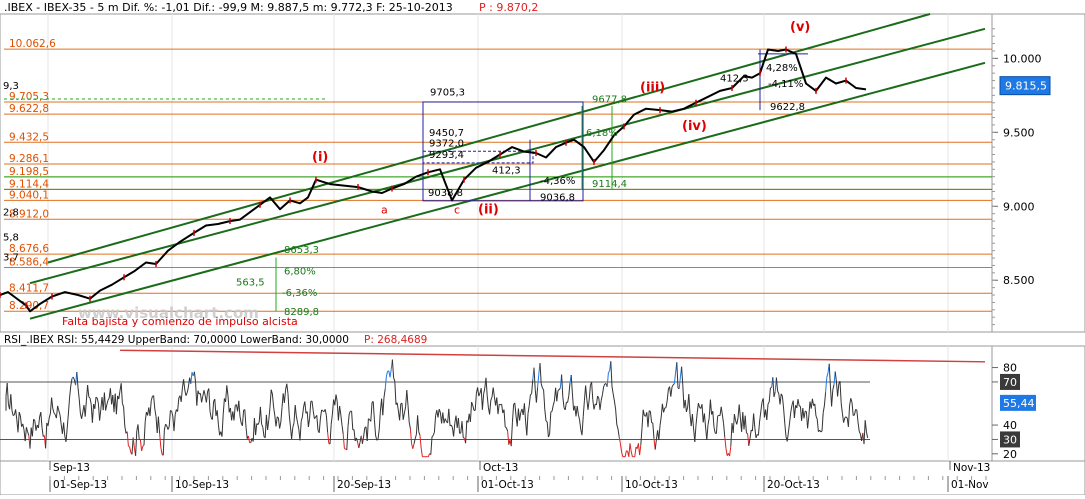 The width and height of the screenshot is (1085, 499). Describe the element at coordinates (395, 340) in the screenshot. I see `rsi-legend-p: P: 268,4689` at that location.